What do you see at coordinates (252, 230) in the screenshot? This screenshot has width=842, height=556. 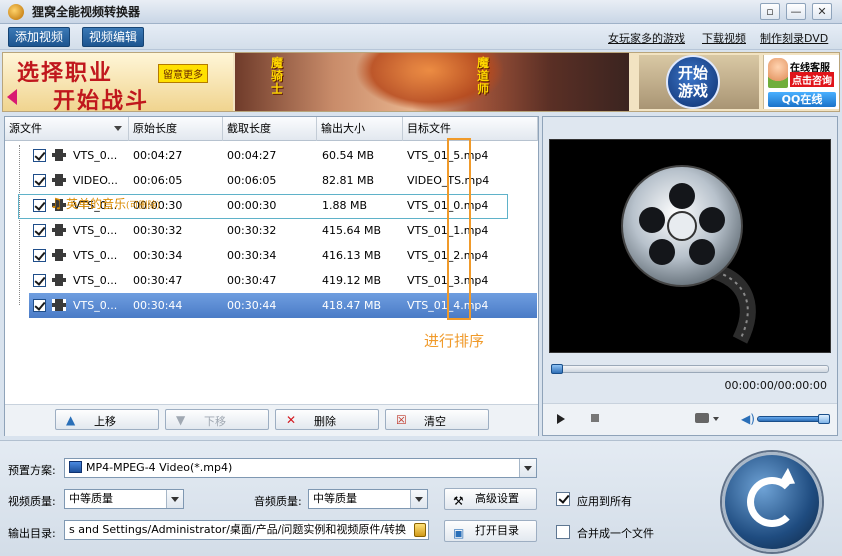 I see `cell-cut-length: 00:30:32` at bounding box center [252, 230].